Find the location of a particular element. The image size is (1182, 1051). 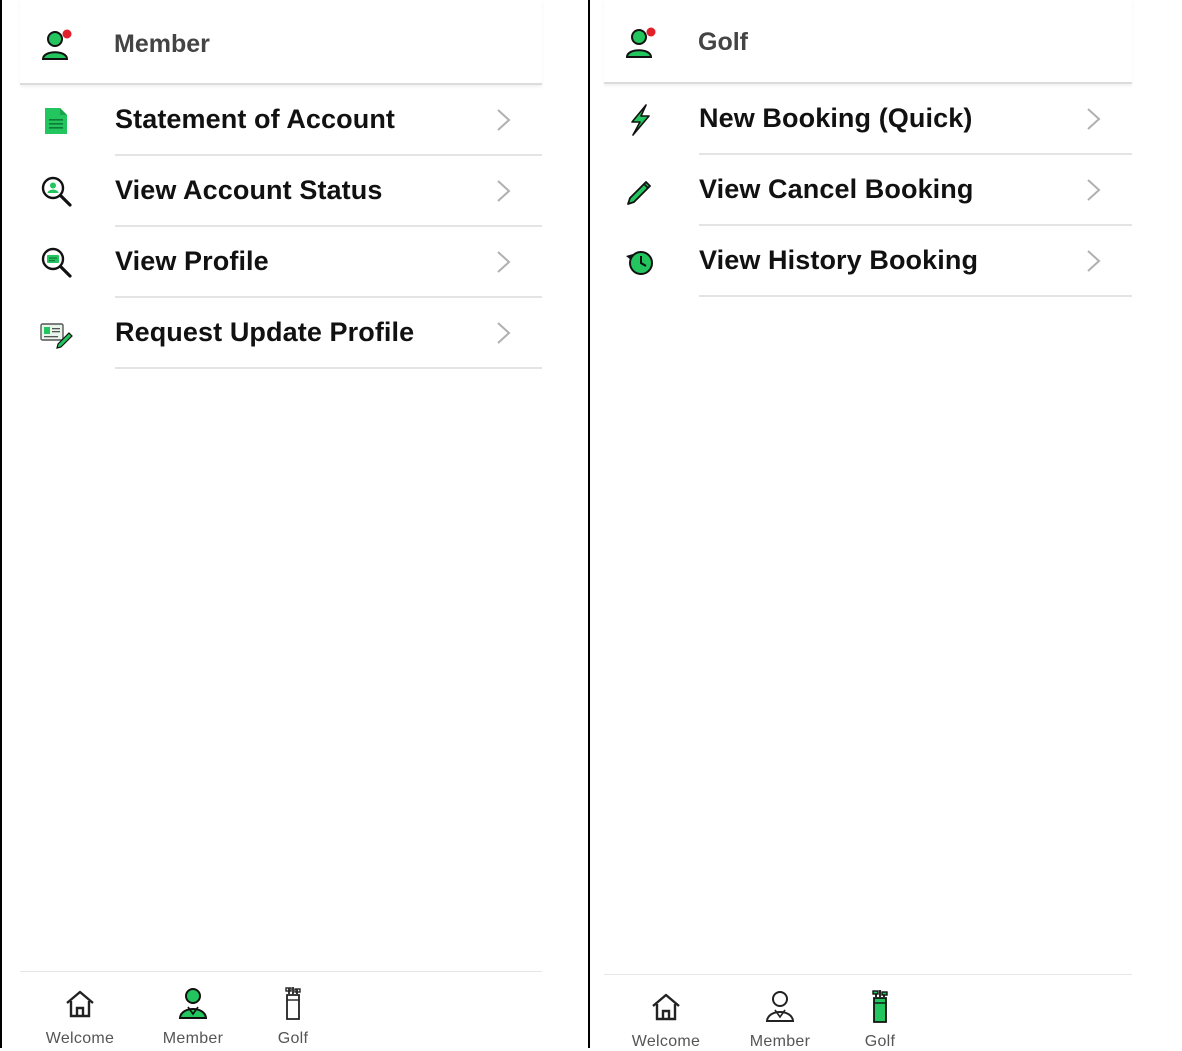

page-title: Golf is located at coordinates (723, 42).